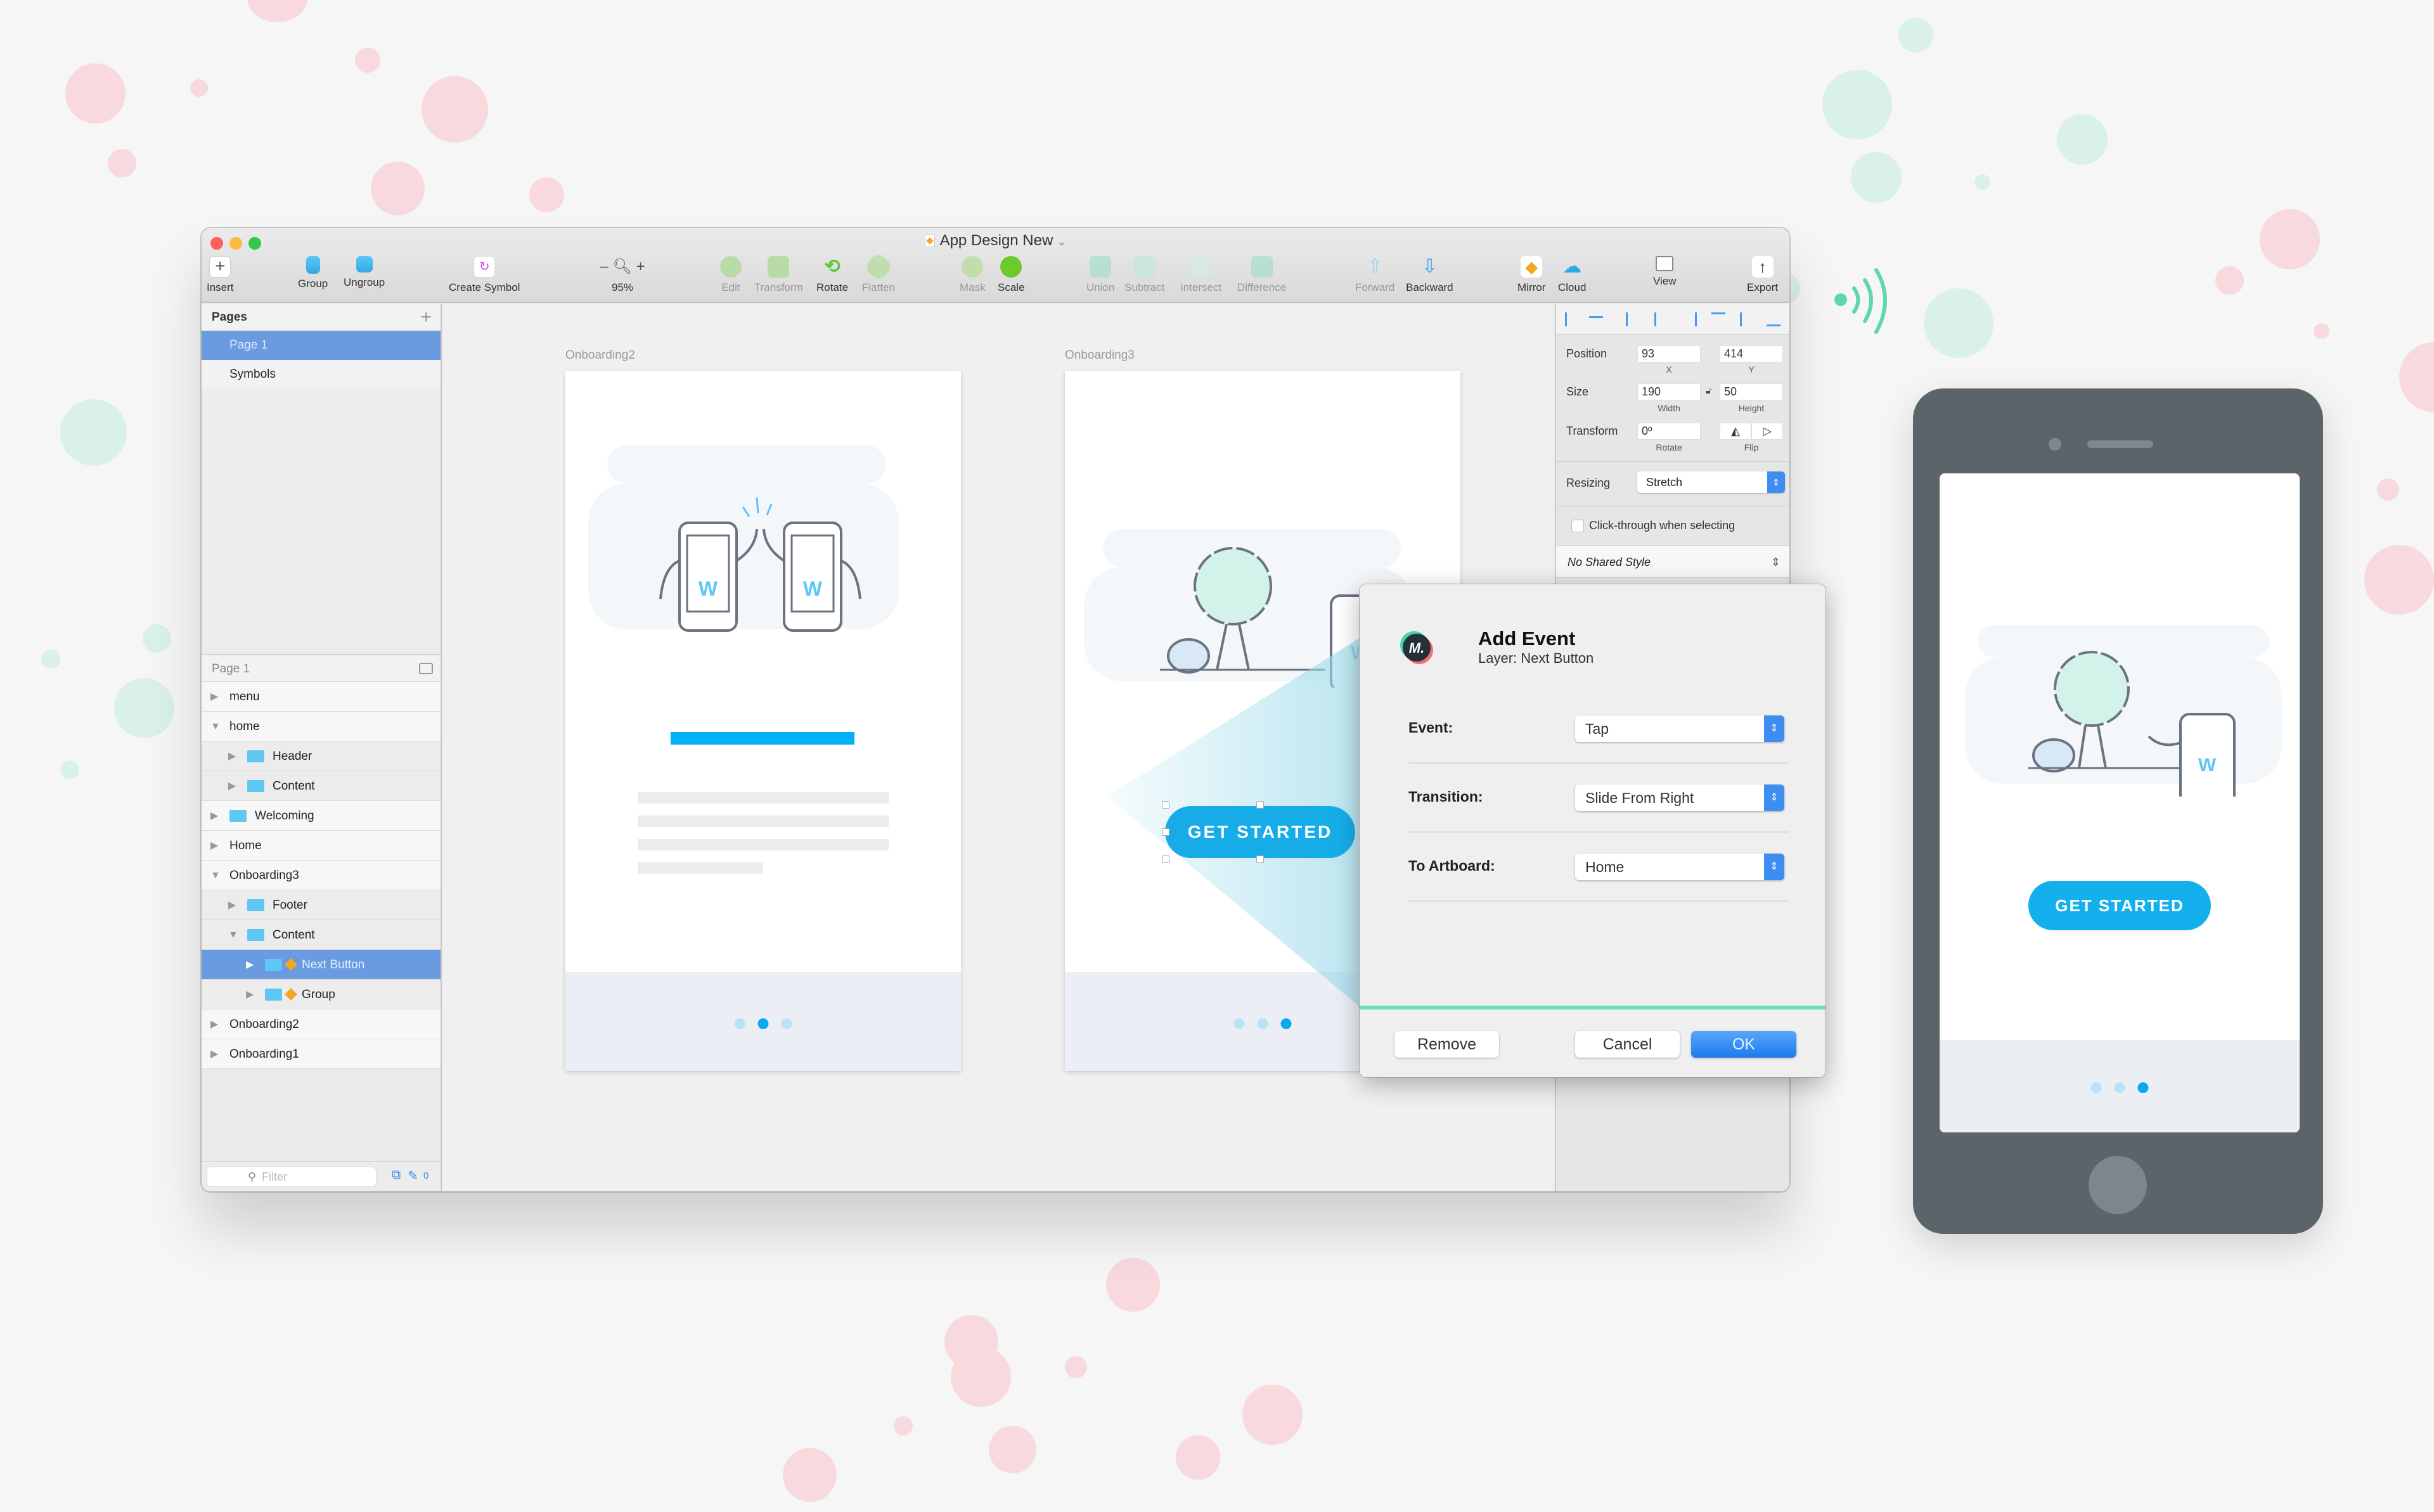 This screenshot has width=2434, height=1512. Describe the element at coordinates (1743, 1044) in the screenshot. I see `ok-button: OK` at that location.